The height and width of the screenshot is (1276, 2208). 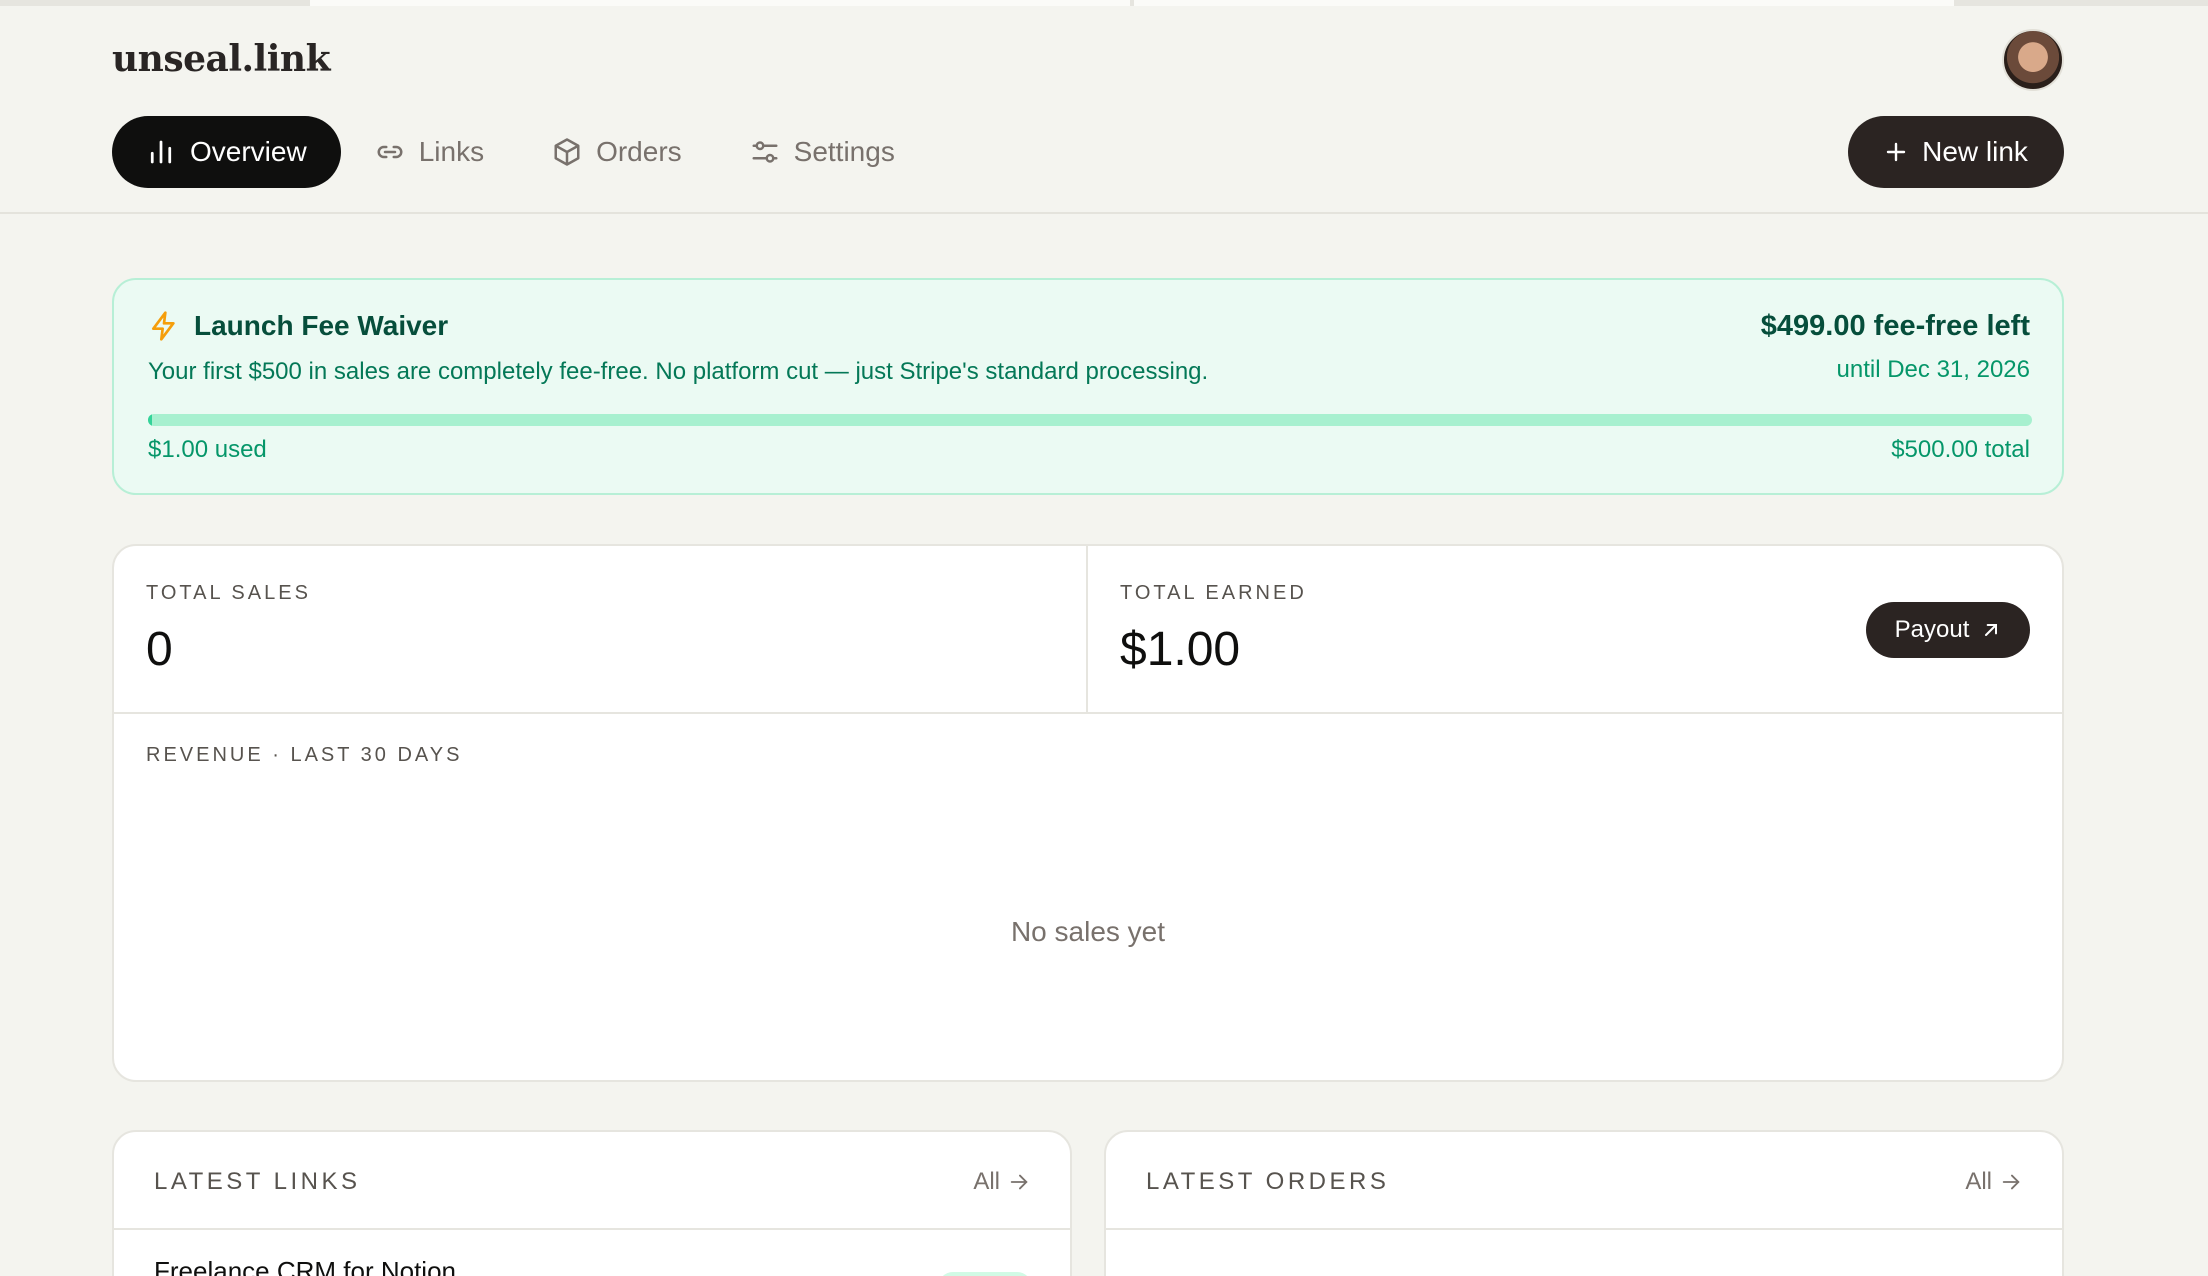 I want to click on payout-label: Payout, so click(x=1932, y=629).